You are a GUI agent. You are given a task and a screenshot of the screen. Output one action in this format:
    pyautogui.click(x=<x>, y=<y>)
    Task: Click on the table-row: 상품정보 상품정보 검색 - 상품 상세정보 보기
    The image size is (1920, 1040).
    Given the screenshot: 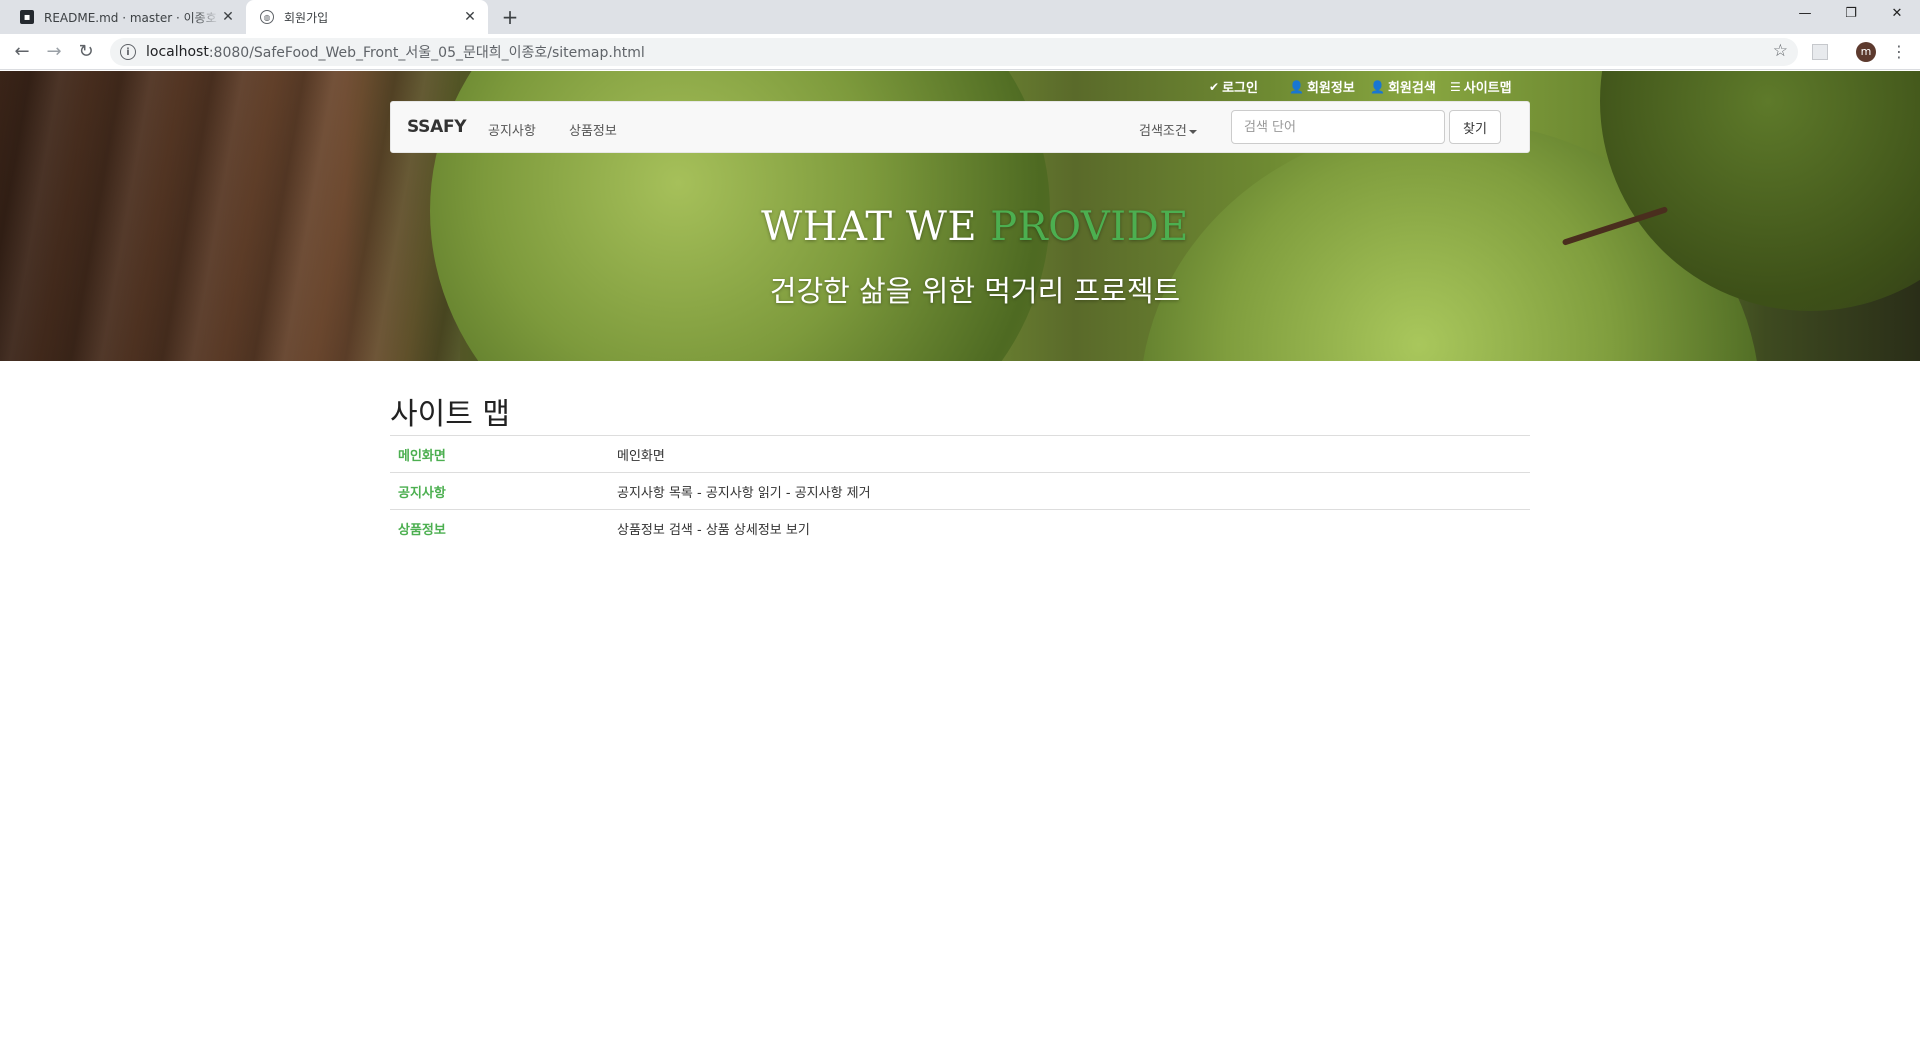 What is the action you would take?
    pyautogui.click(x=960, y=528)
    